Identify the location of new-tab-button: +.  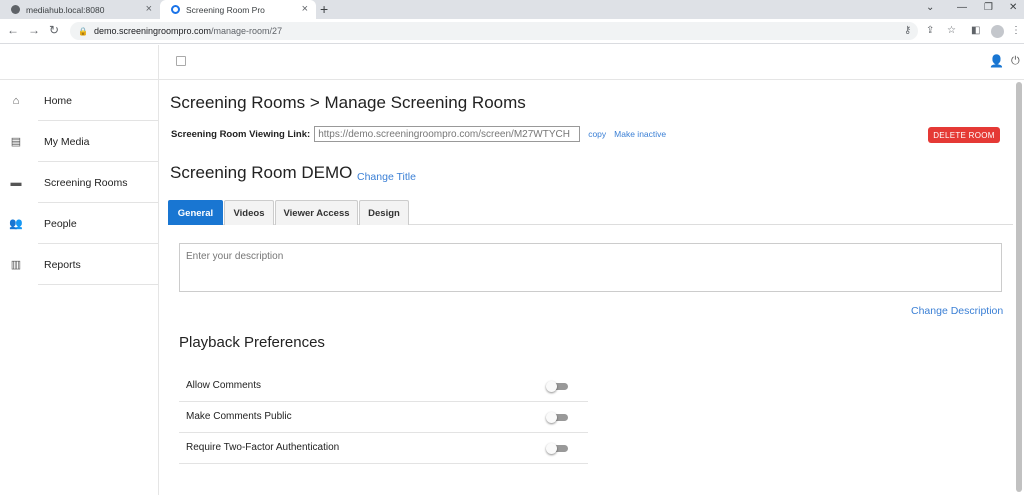
(324, 9).